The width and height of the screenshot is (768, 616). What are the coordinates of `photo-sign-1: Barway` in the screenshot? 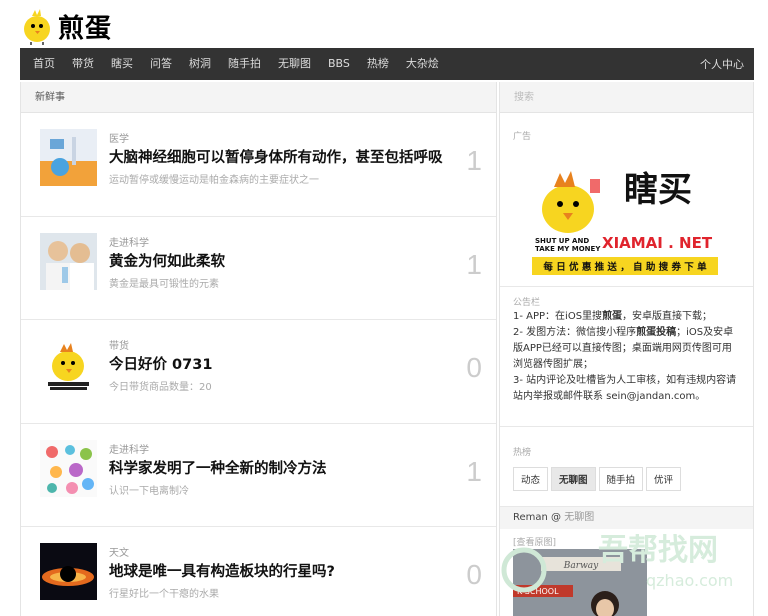 It's located at (581, 566).